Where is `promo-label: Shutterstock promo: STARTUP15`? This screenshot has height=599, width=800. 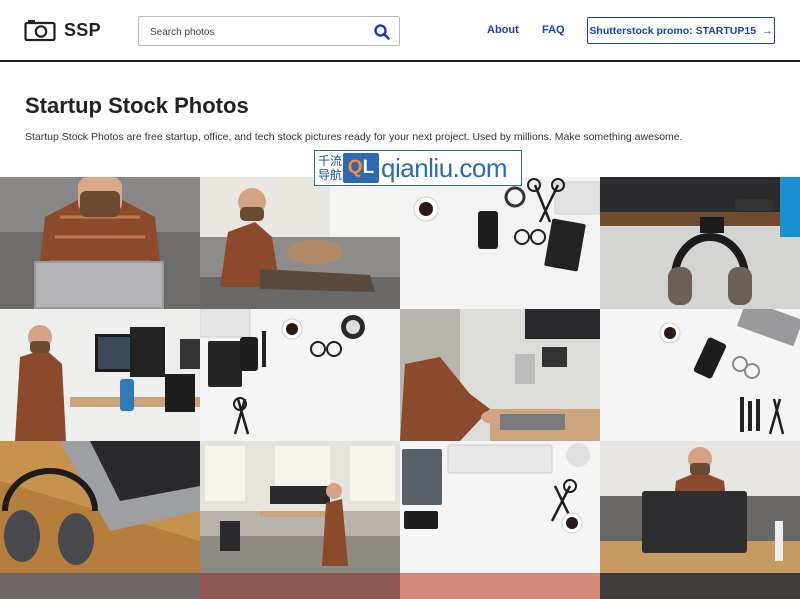
promo-label: Shutterstock promo: STARTUP15 is located at coordinates (673, 30).